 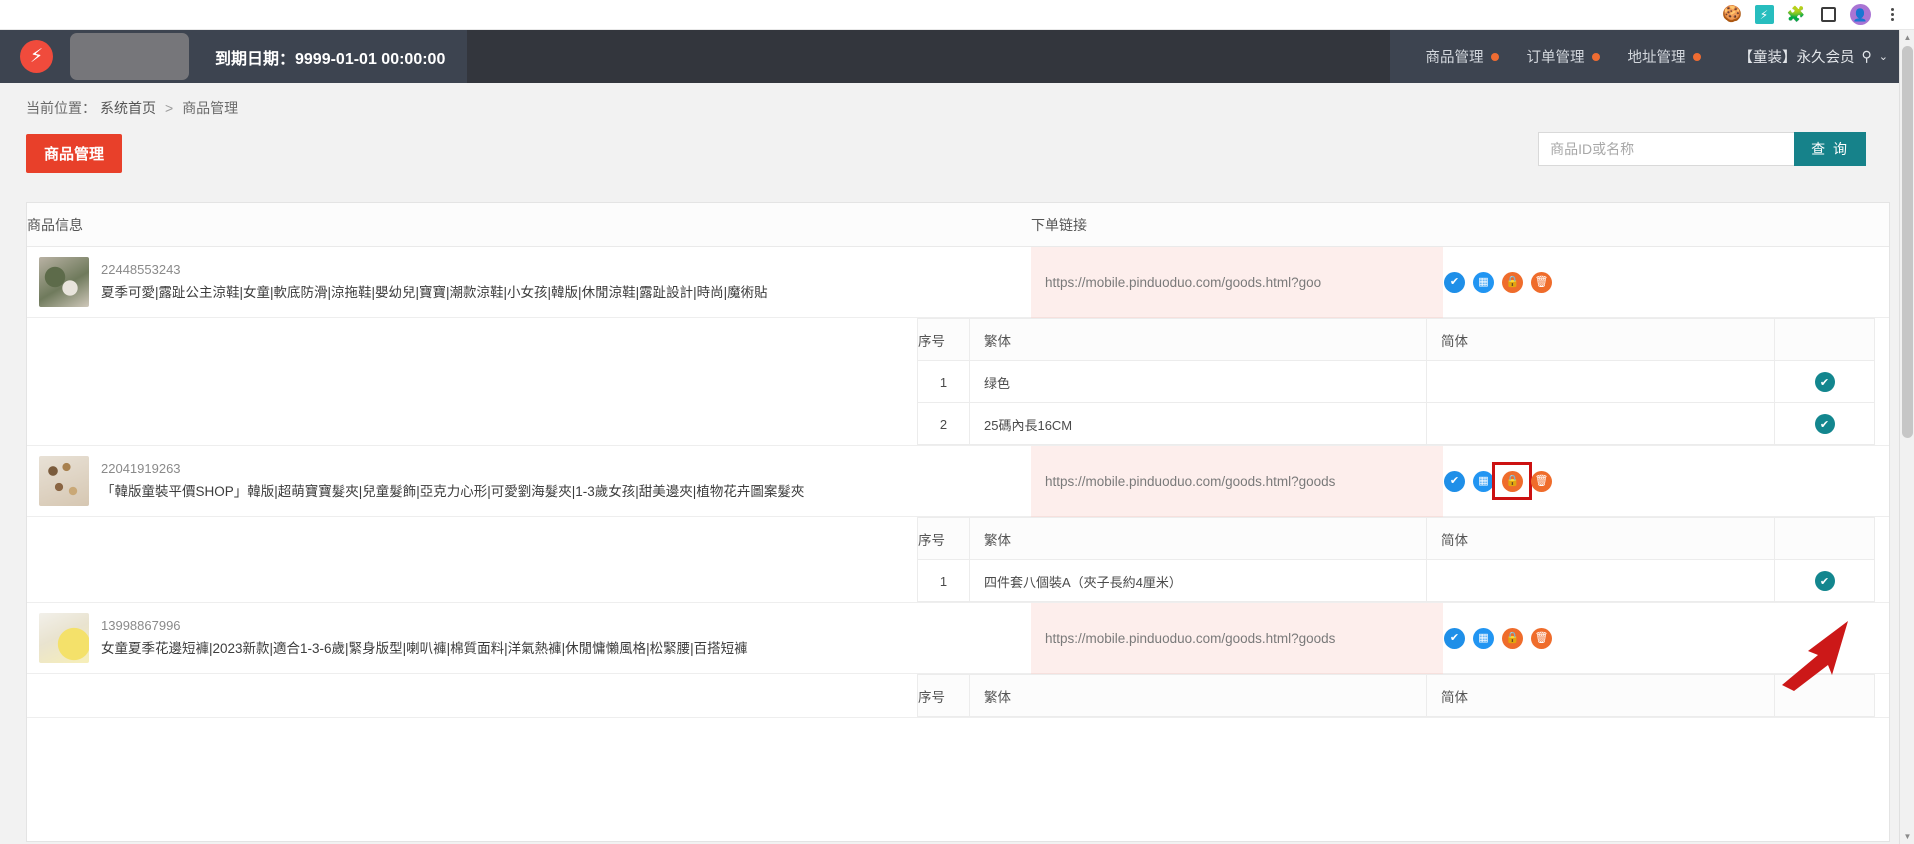 What do you see at coordinates (1396, 580) in the screenshot?
I see `variant-row: 1 四件套八個裝A（夾子長約4厘米） ✔` at bounding box center [1396, 580].